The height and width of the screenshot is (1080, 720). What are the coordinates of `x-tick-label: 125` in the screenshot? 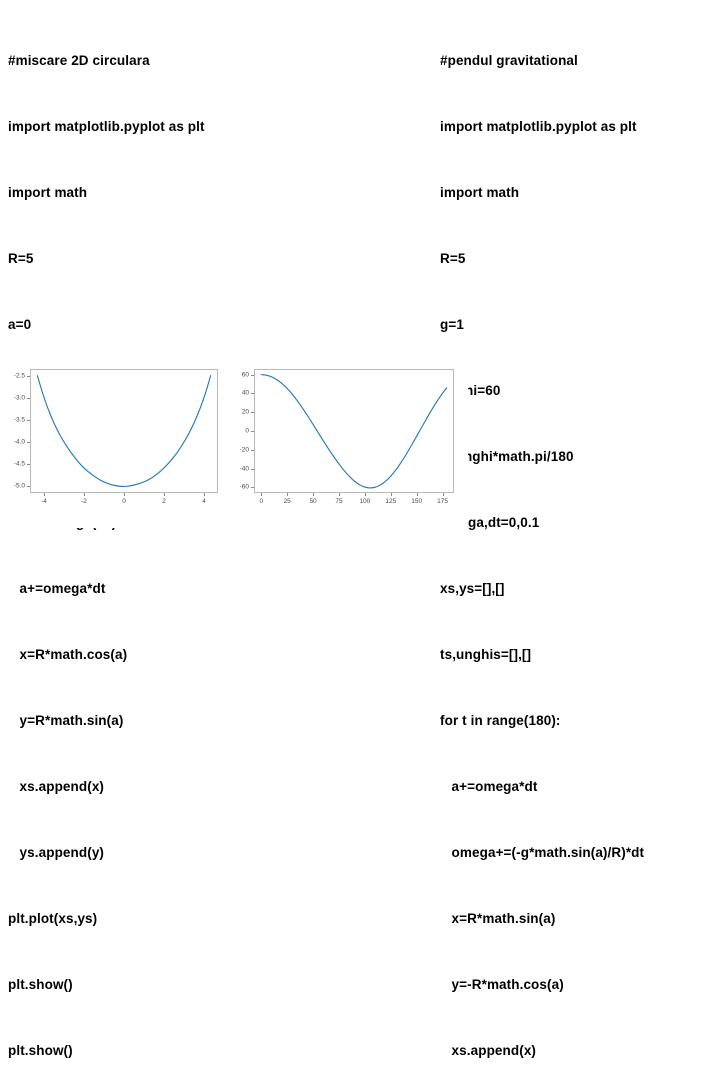 It's located at (391, 501).